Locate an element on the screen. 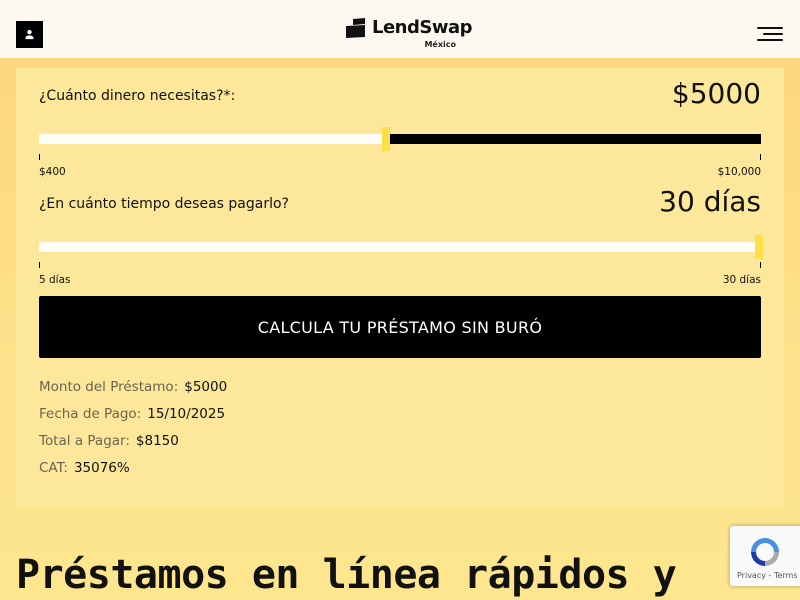 This screenshot has height=600, width=800. summary-row-payment-date: Fecha de Pago: 15/10/2025 is located at coordinates (132, 414).